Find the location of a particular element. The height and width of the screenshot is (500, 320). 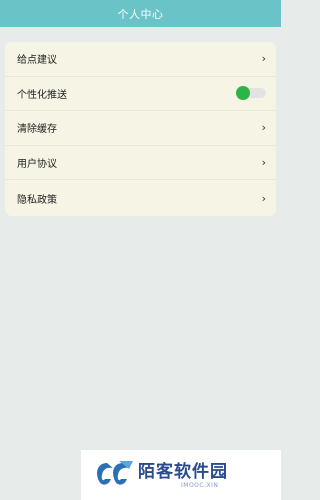

toggle-knob is located at coordinates (243, 93).